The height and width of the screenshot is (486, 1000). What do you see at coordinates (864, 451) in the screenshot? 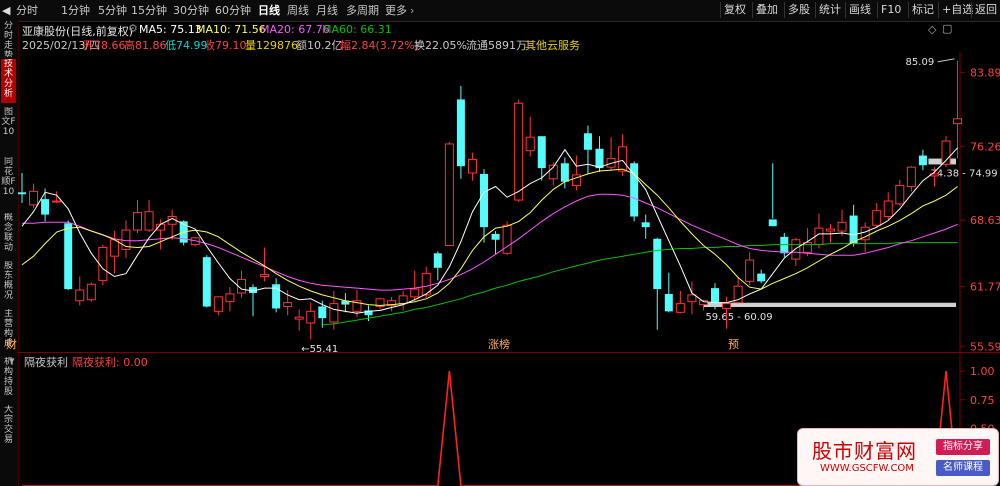
I see `watermark-logo-text: 股市财富网` at bounding box center [864, 451].